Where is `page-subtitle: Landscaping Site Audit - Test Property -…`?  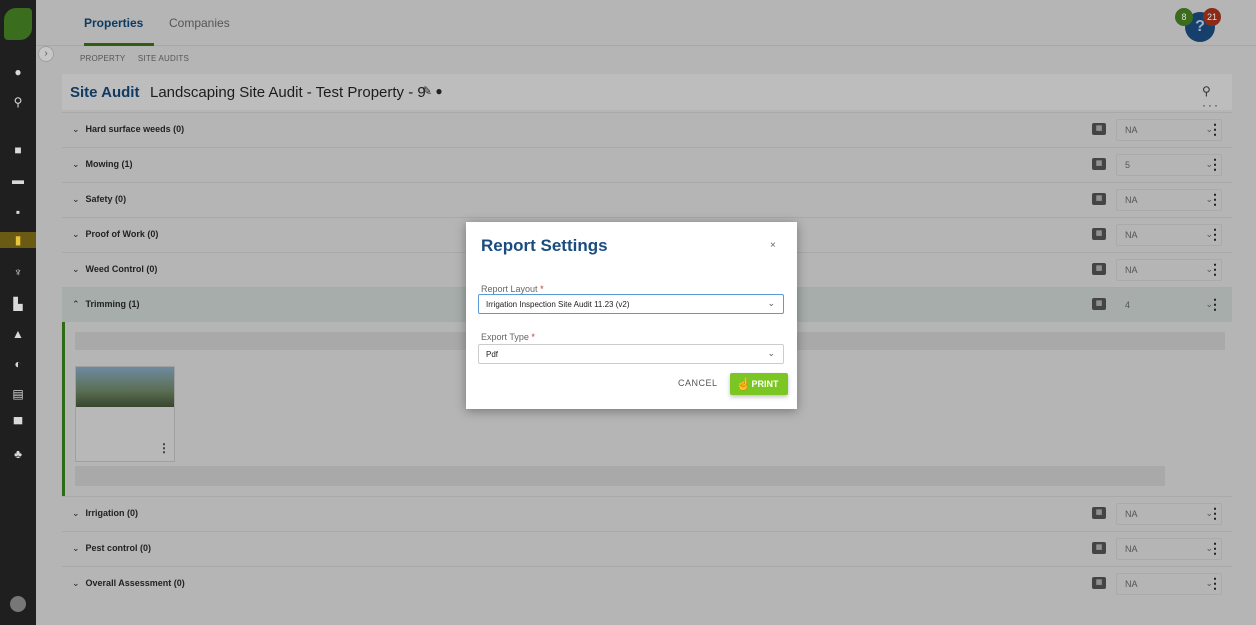 page-subtitle: Landscaping Site Audit - Test Property -… is located at coordinates (288, 92).